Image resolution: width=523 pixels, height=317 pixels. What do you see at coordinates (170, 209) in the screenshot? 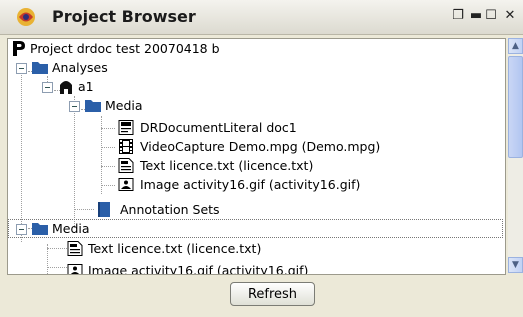
I see `tree-item-label: Annotation Sets` at bounding box center [170, 209].